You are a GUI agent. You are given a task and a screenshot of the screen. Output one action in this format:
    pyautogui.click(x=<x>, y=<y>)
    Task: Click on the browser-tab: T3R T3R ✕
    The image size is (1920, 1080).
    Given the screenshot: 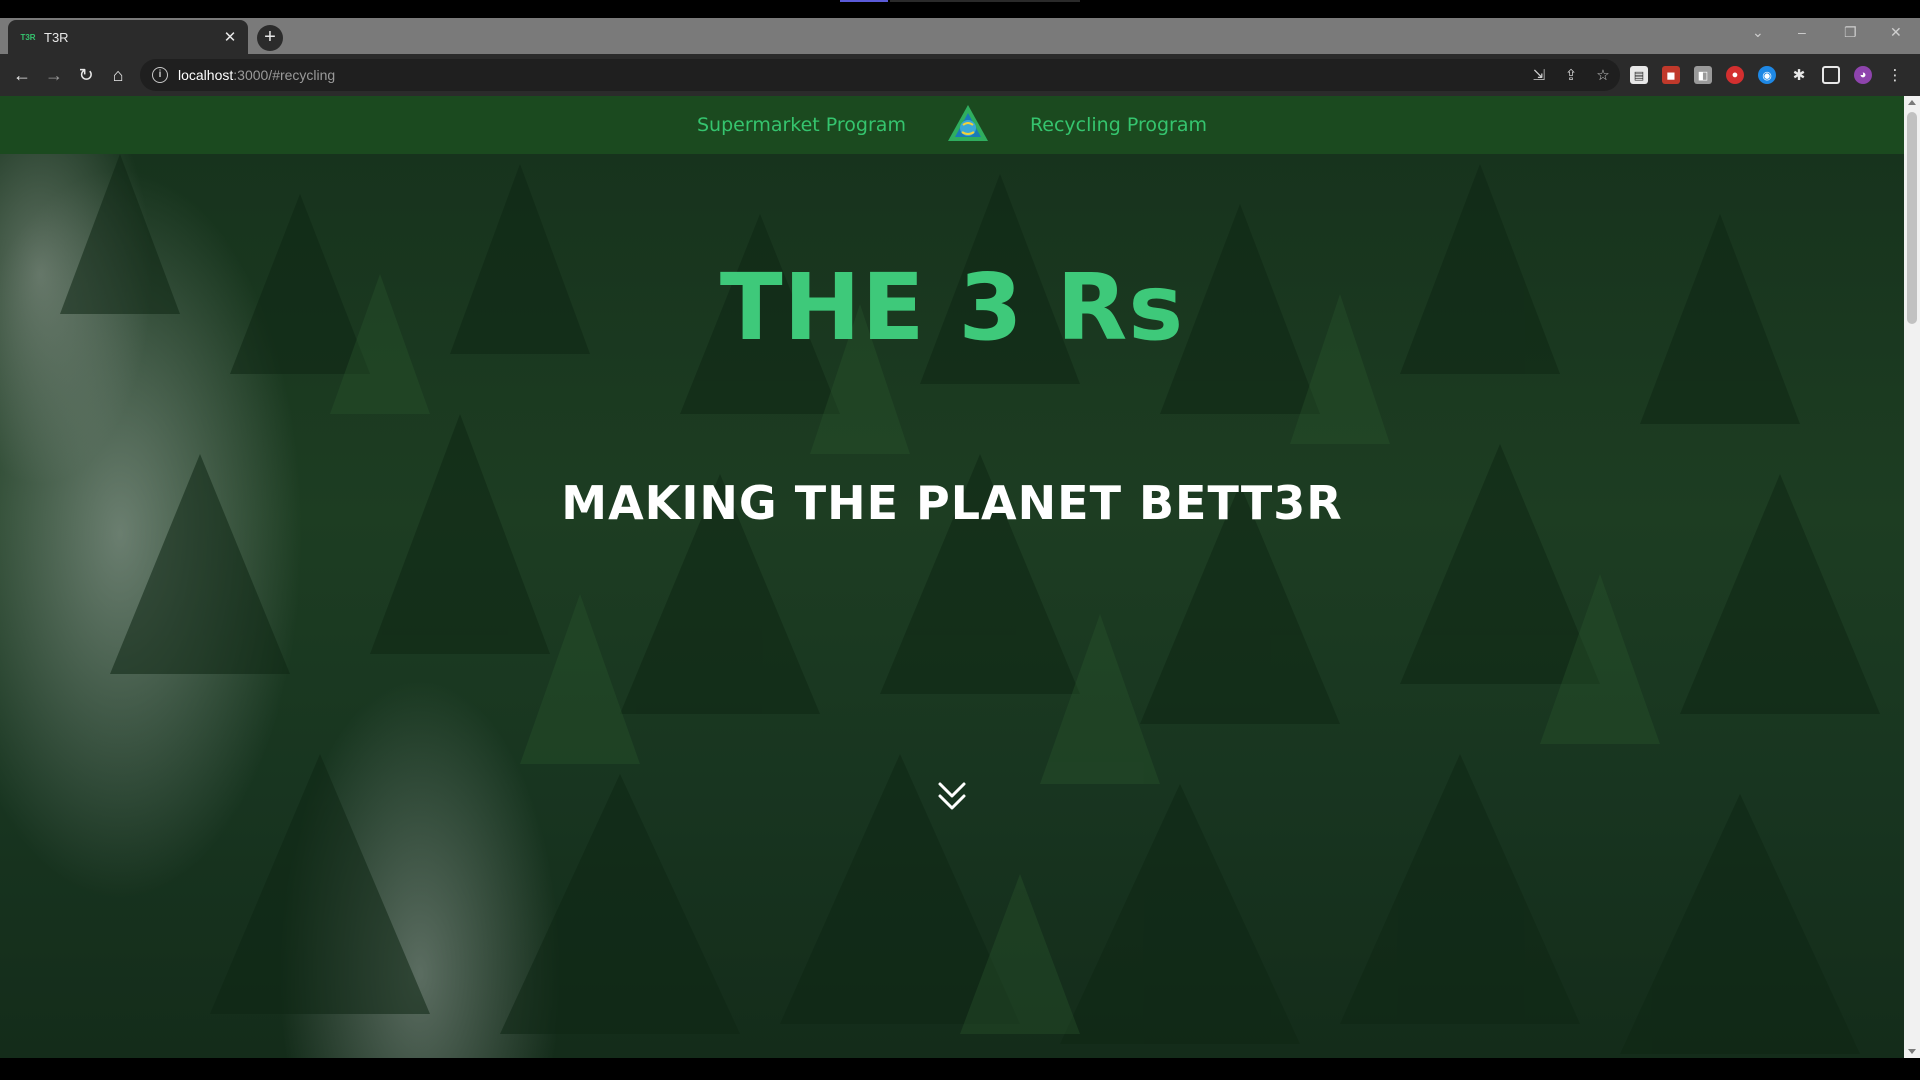 What is the action you would take?
    pyautogui.click(x=128, y=37)
    